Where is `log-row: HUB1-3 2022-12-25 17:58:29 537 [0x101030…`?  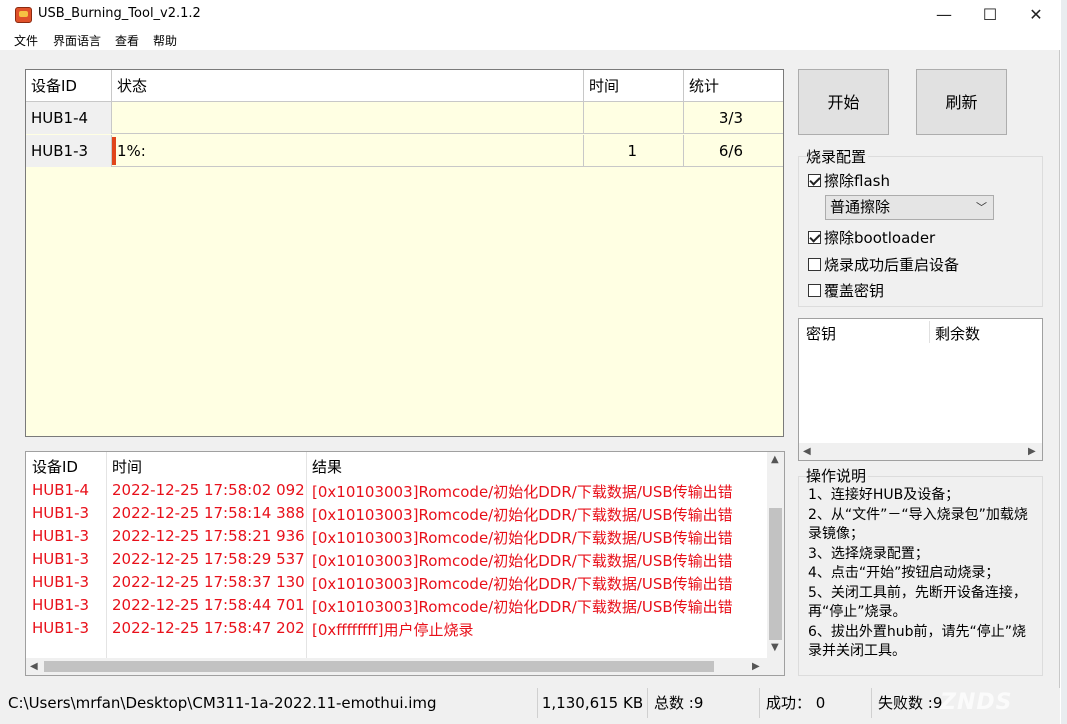
log-row: HUB1-3 2022-12-25 17:58:29 537 [0x101030… is located at coordinates (397, 558).